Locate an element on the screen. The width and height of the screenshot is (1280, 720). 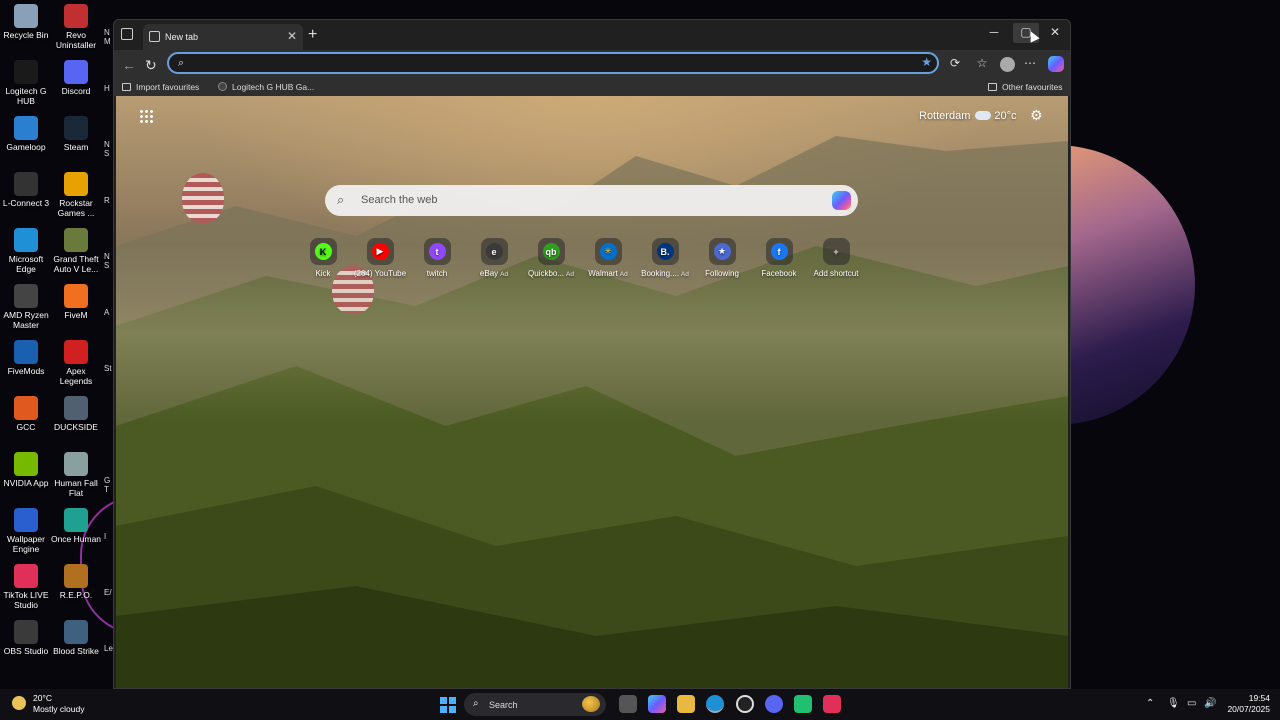
task-view-icon is located at coordinates (628, 704).